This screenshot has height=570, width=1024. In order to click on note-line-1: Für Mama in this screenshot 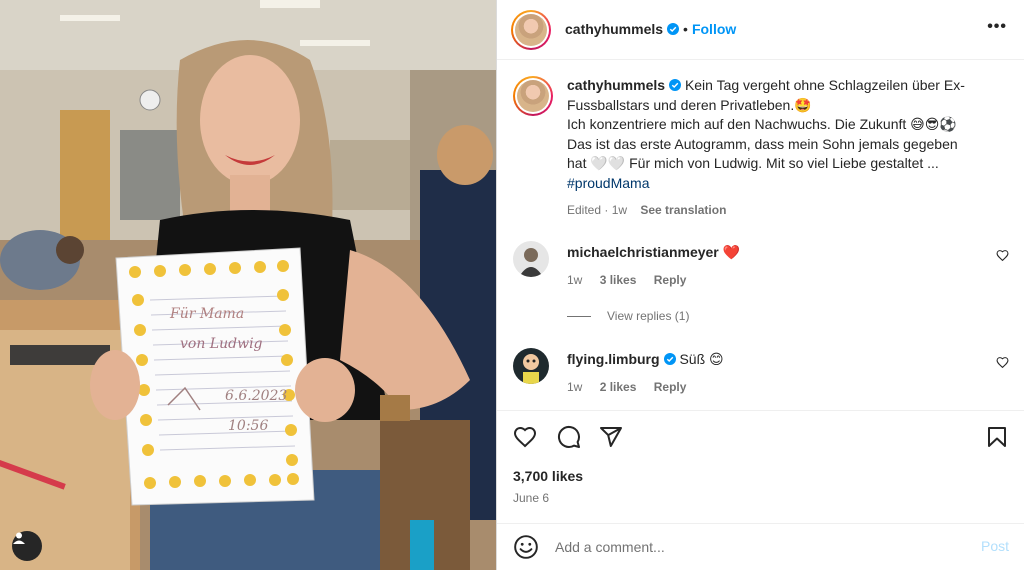, I will do `click(206, 314)`.